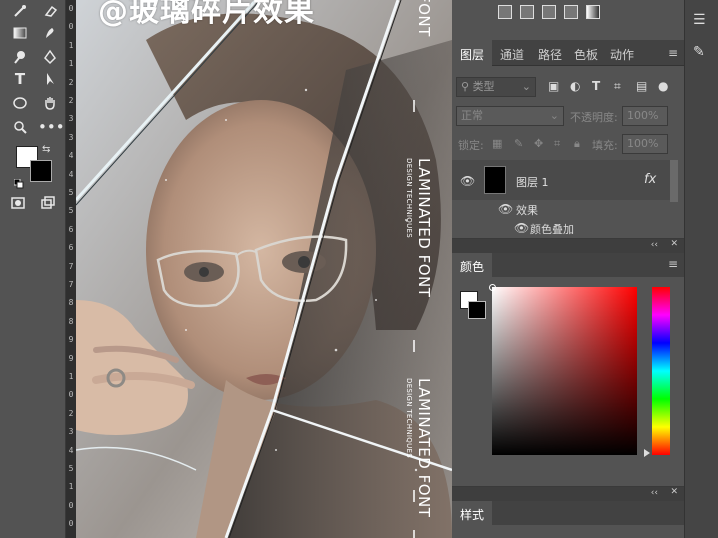 The image size is (718, 538). What do you see at coordinates (71, 303) in the screenshot?
I see `ruler-tick: 8` at bounding box center [71, 303].